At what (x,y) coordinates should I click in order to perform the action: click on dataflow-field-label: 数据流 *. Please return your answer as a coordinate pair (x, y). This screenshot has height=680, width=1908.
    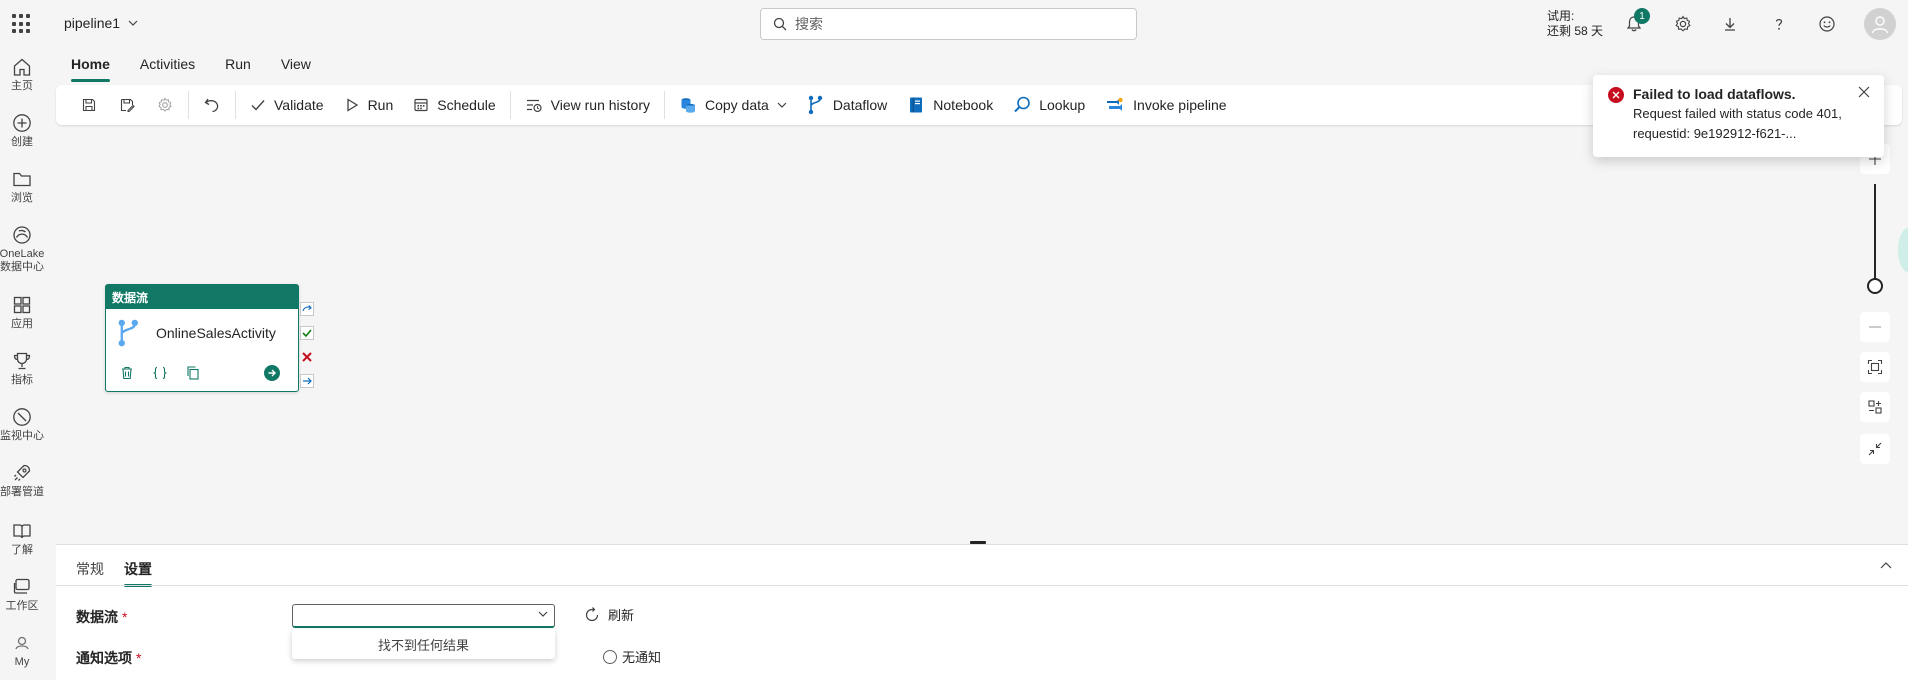
    Looking at the image, I should click on (101, 617).